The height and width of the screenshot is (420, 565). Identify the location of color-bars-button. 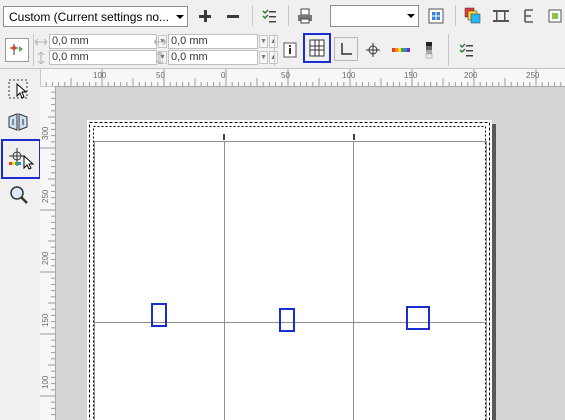
(401, 50).